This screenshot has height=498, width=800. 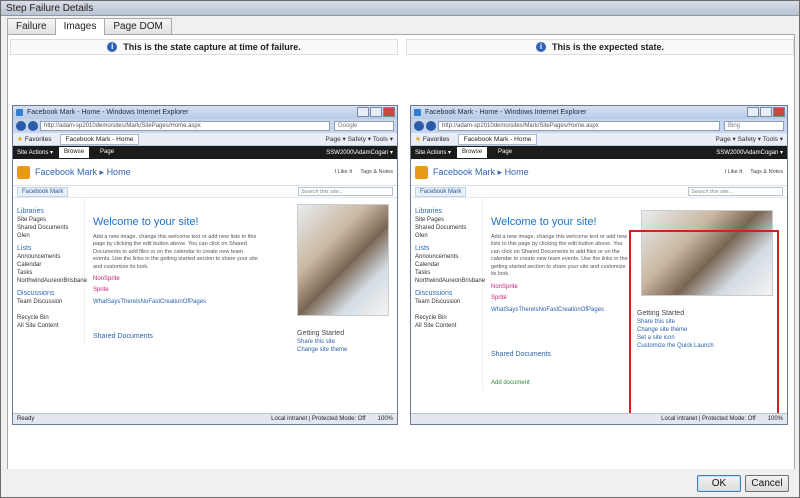 I want to click on panel-header: i This is the expected state., so click(x=600, y=47).